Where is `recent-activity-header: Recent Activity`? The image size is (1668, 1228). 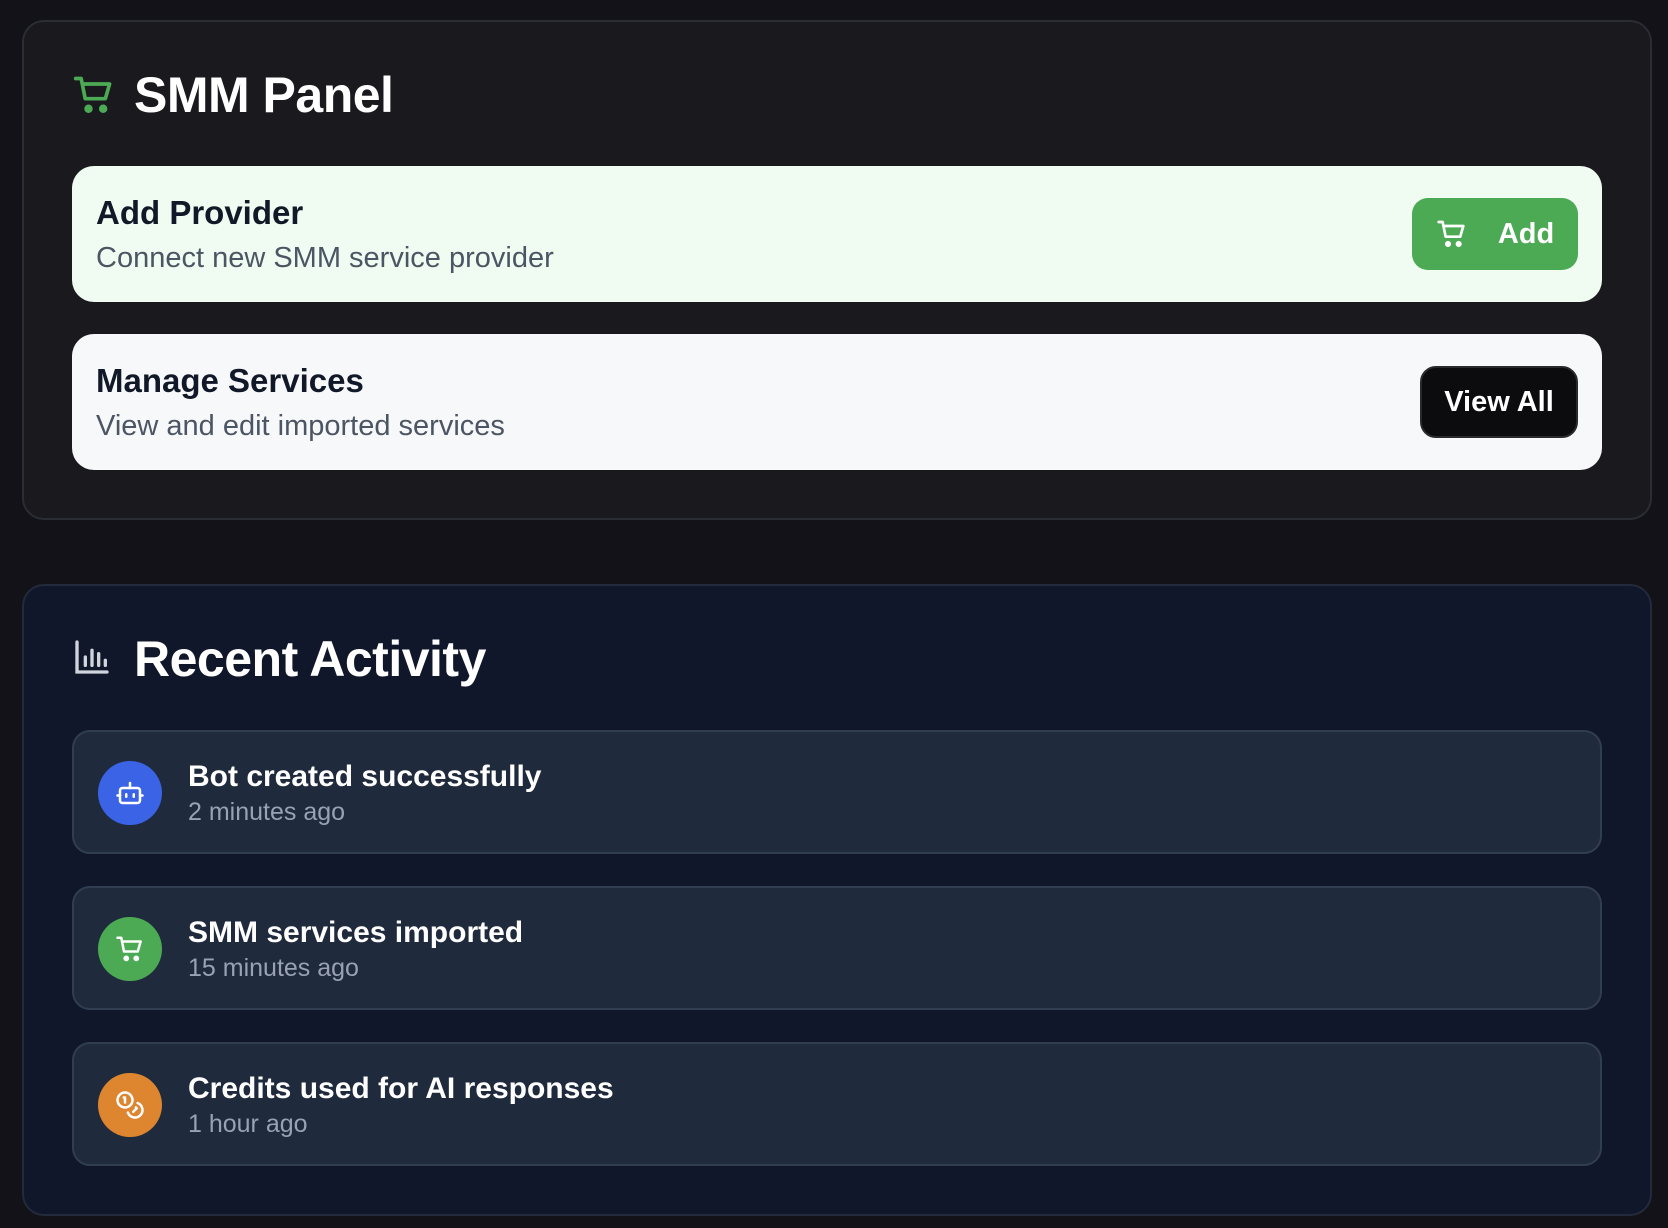
recent-activity-header: Recent Activity is located at coordinates (279, 659).